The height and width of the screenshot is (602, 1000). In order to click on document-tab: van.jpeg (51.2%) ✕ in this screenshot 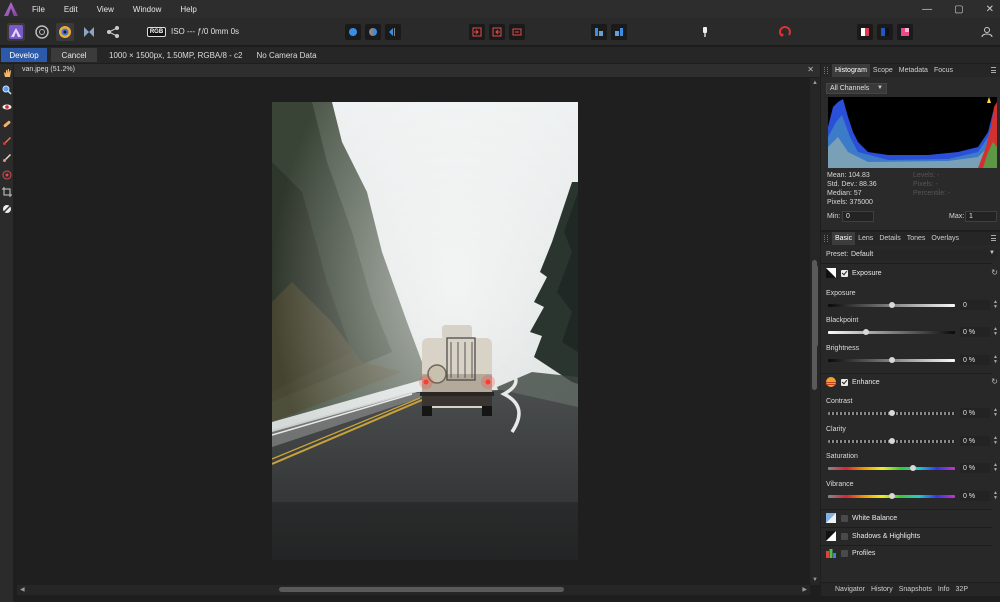, I will do `click(417, 70)`.